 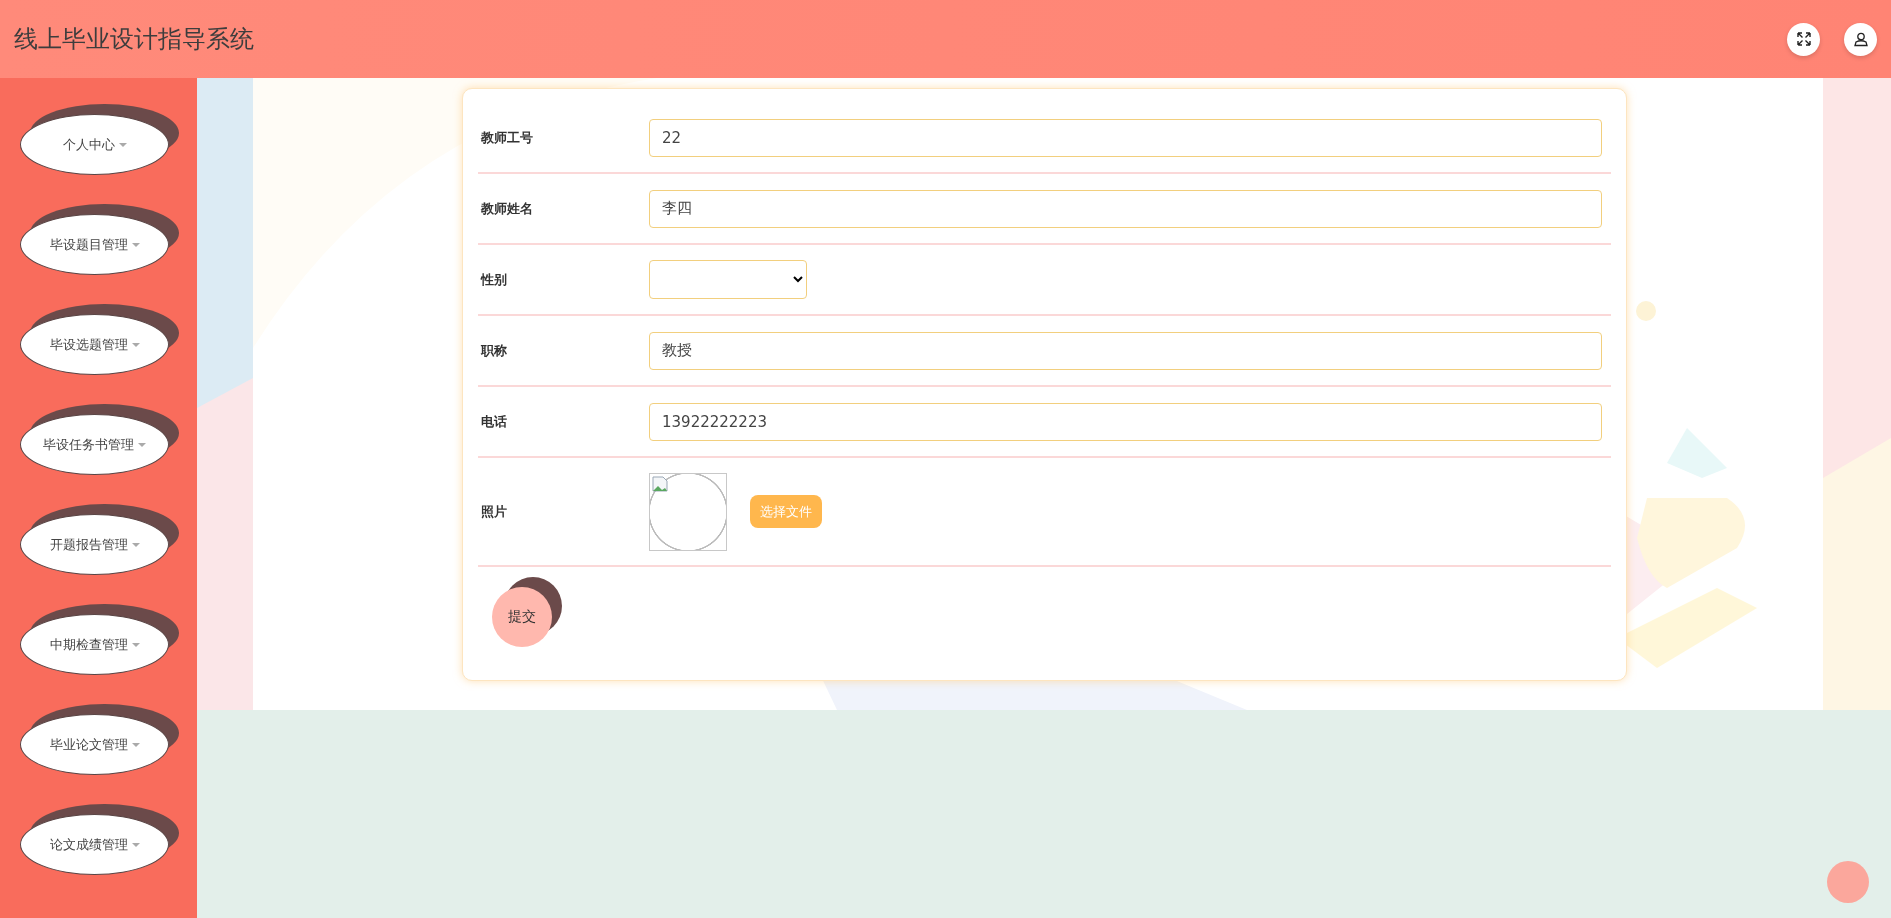 I want to click on sidebar-item: 个人中心, so click(x=94, y=144).